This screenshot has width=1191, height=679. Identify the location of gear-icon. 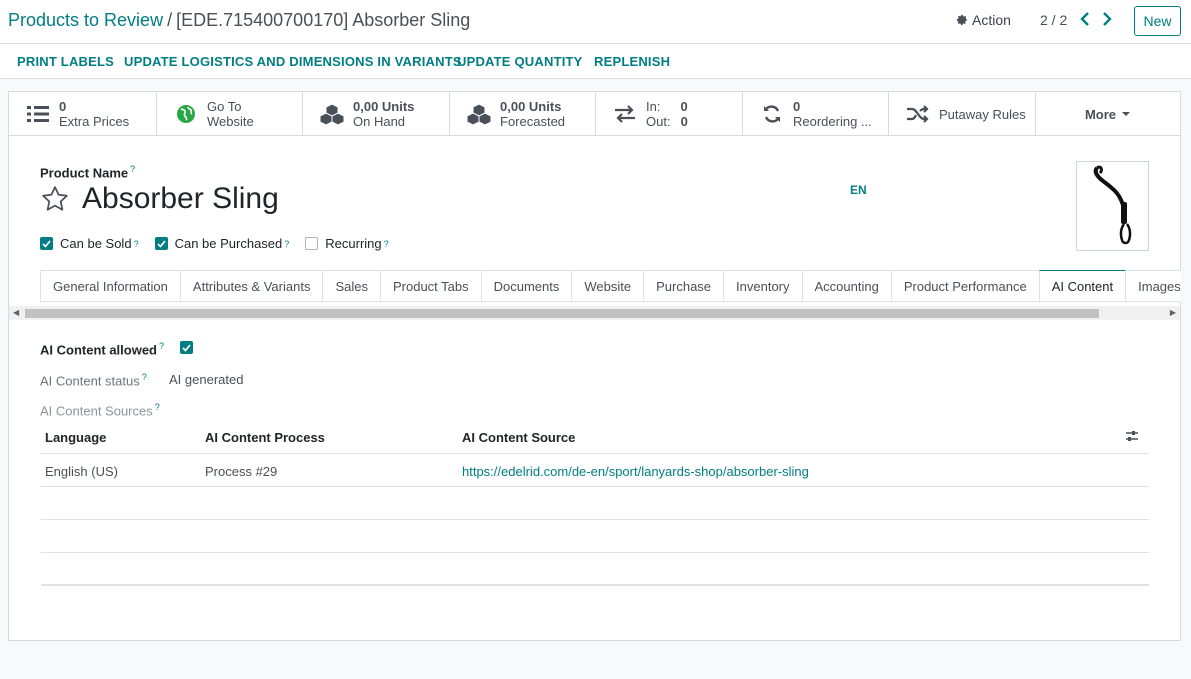
(962, 19).